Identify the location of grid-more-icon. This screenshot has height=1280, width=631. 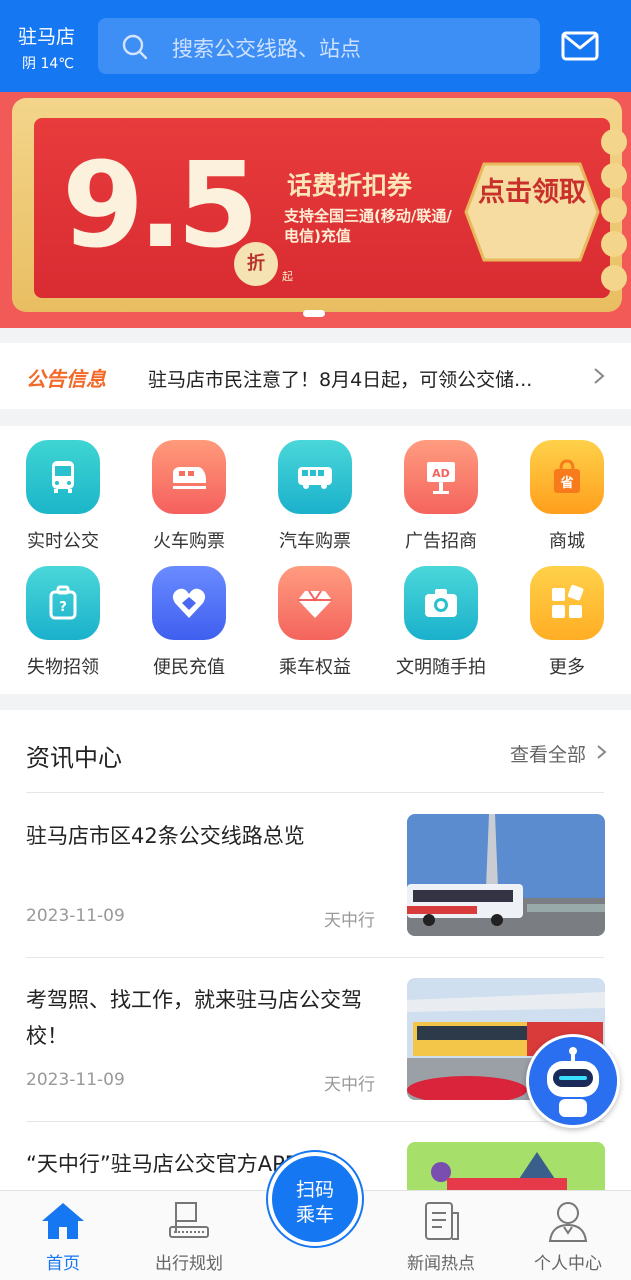
(567, 603).